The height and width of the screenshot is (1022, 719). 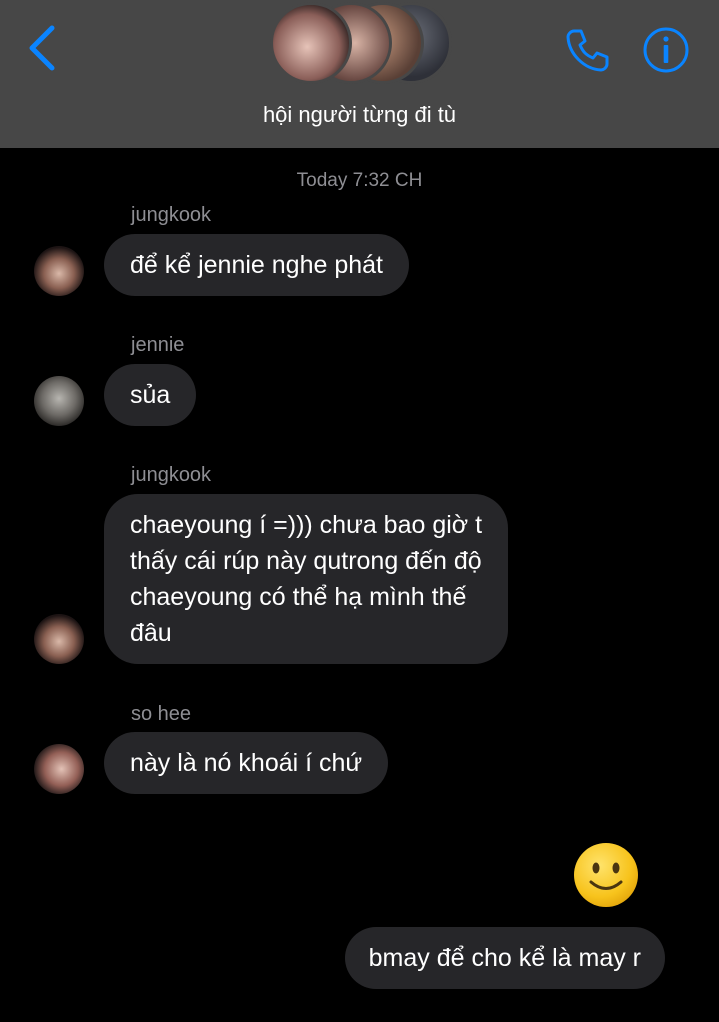 I want to click on message-bubble: sủa, so click(x=150, y=395).